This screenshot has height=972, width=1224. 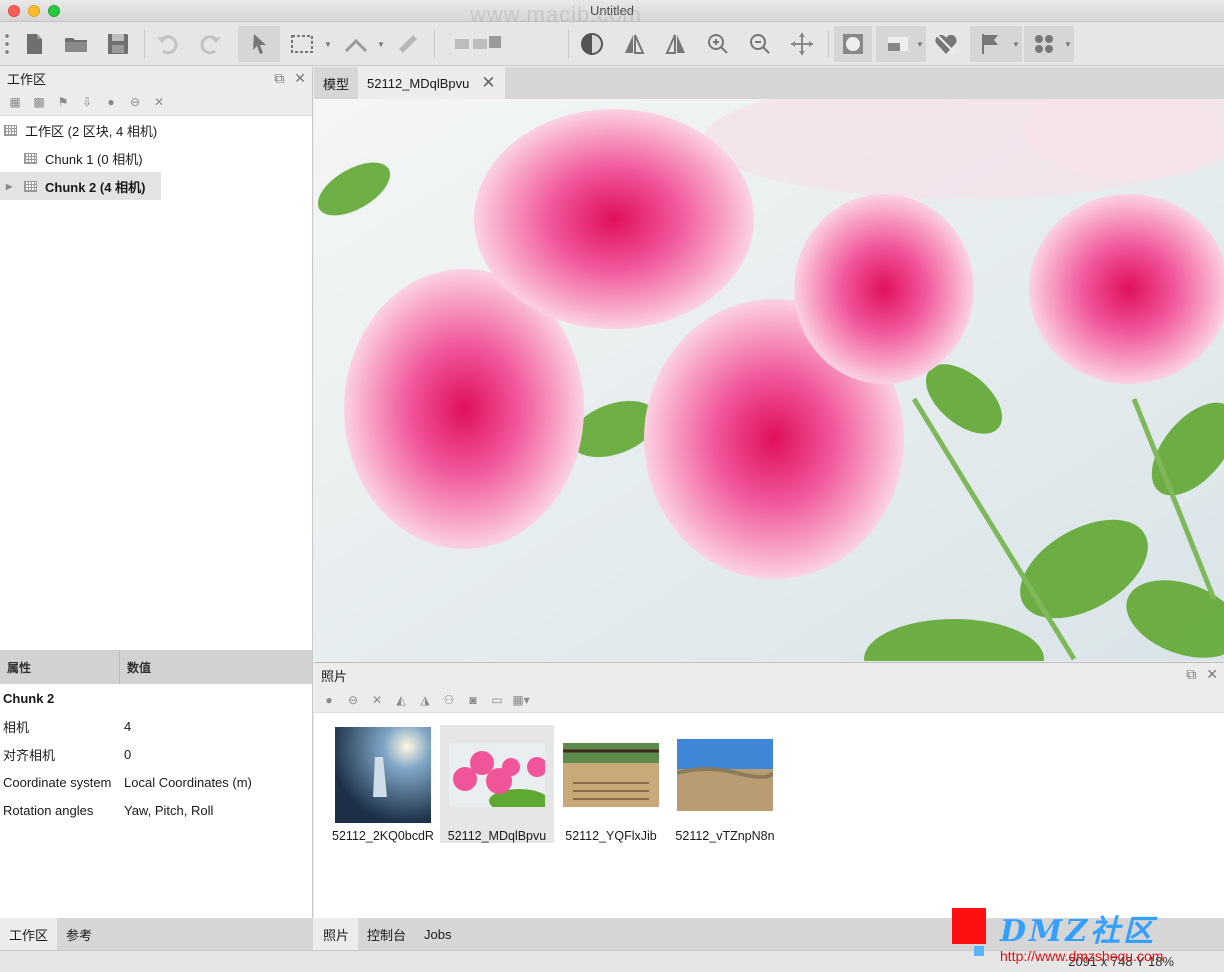 What do you see at coordinates (156, 726) in the screenshot?
I see `property-row: 相机 4` at bounding box center [156, 726].